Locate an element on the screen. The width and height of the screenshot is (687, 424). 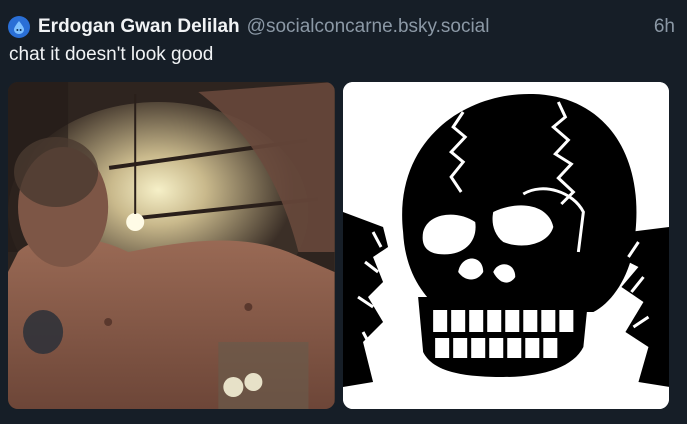
water-drop-icon is located at coordinates (19, 27).